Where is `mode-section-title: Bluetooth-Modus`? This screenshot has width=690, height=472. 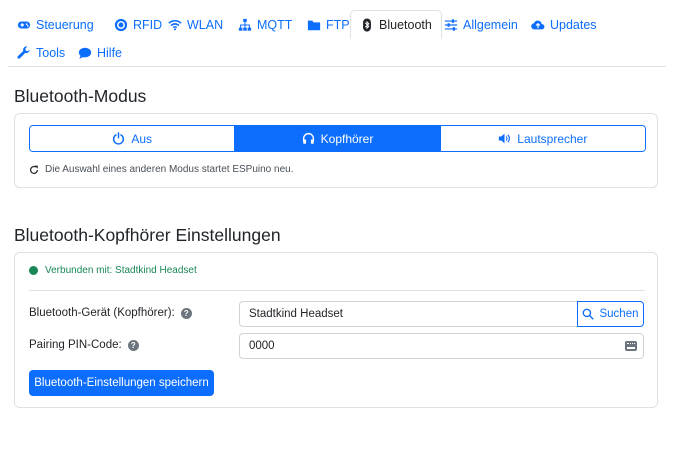 mode-section-title: Bluetooth-Modus is located at coordinates (80, 96).